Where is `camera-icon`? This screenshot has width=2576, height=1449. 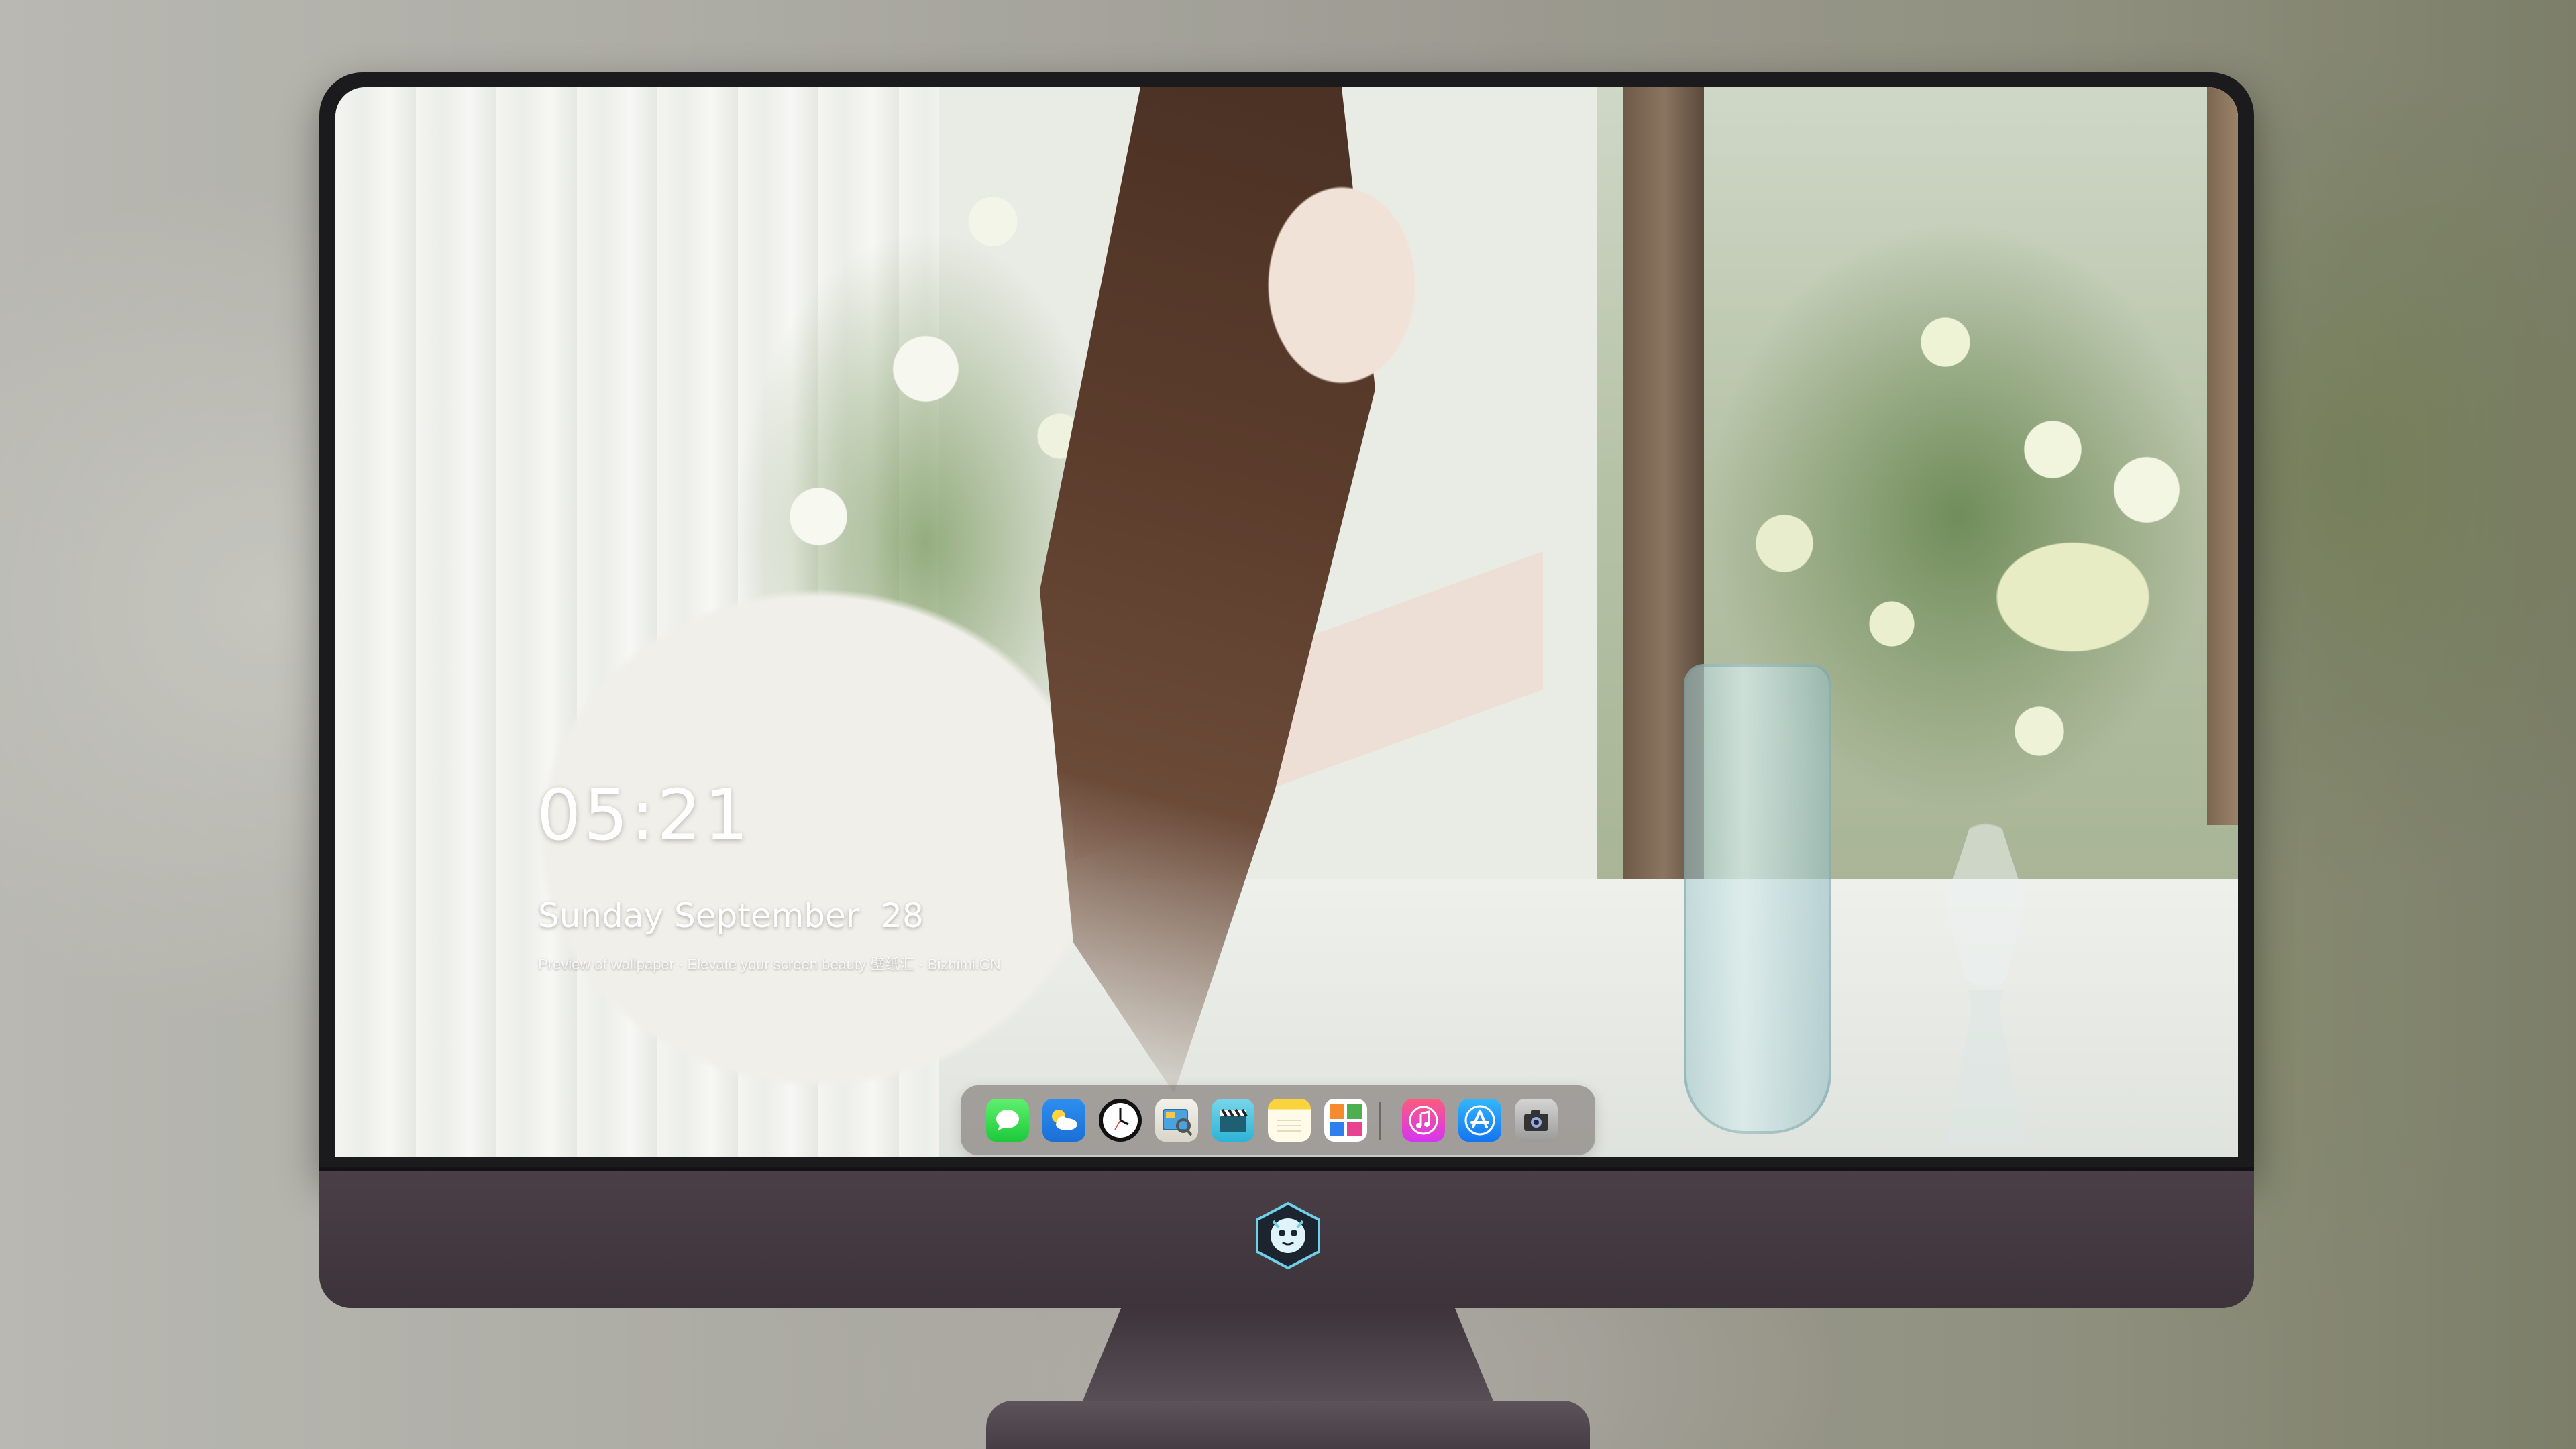 camera-icon is located at coordinates (1536, 1120).